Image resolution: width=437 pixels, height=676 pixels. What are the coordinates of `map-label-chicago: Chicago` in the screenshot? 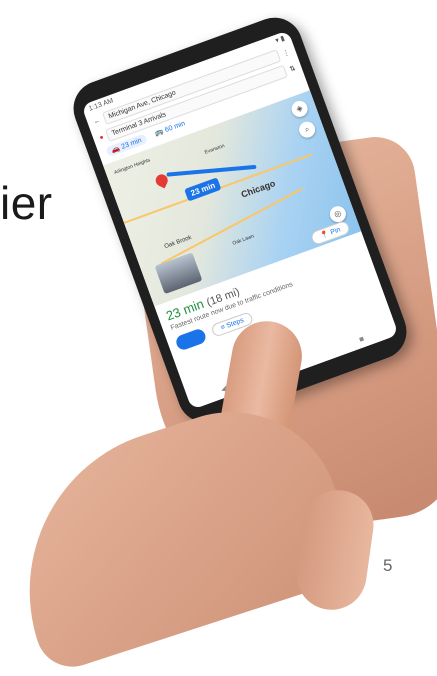 It's located at (258, 189).